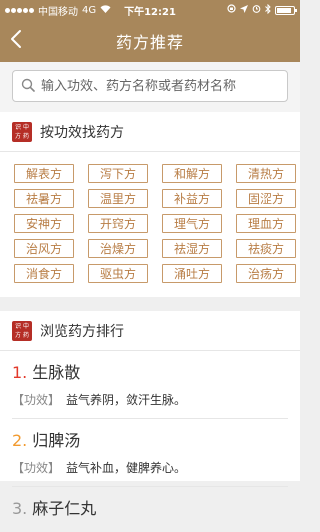 Image resolution: width=320 pixels, height=532 pixels. I want to click on ranking-title: 浏览药方排行, so click(82, 331).